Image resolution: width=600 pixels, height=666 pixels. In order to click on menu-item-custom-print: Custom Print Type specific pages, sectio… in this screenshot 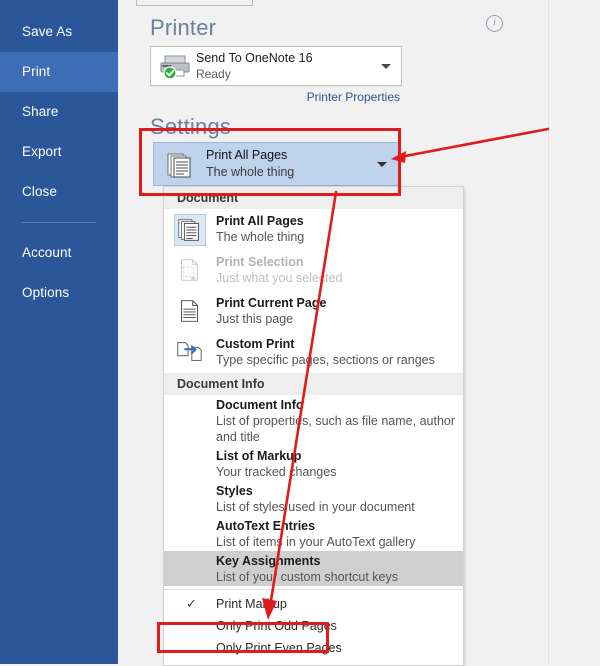, I will do `click(313, 352)`.